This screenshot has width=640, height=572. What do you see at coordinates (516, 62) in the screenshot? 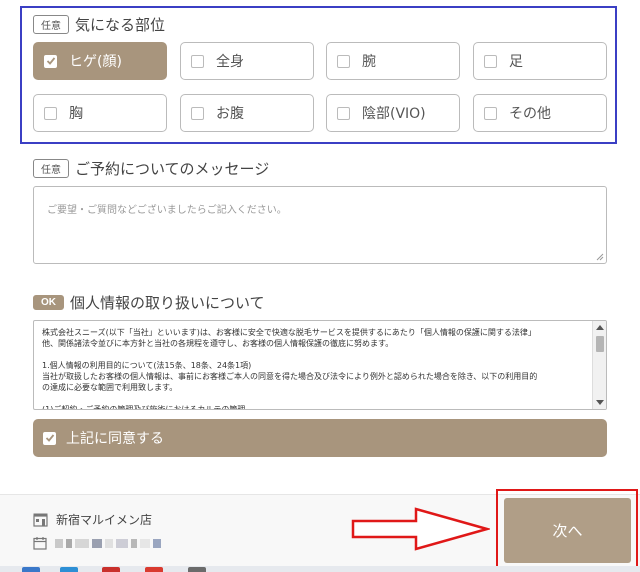
I see `part-option-label: 足` at bounding box center [516, 62].